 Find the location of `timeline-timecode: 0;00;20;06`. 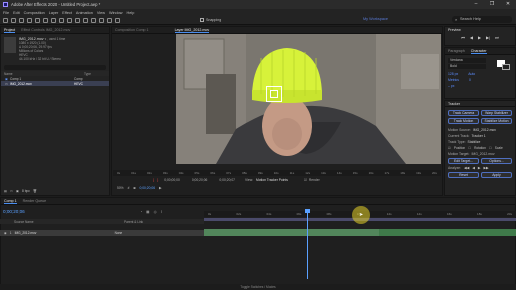

timeline-timecode: 0;00;20;06 is located at coordinates (14, 211).